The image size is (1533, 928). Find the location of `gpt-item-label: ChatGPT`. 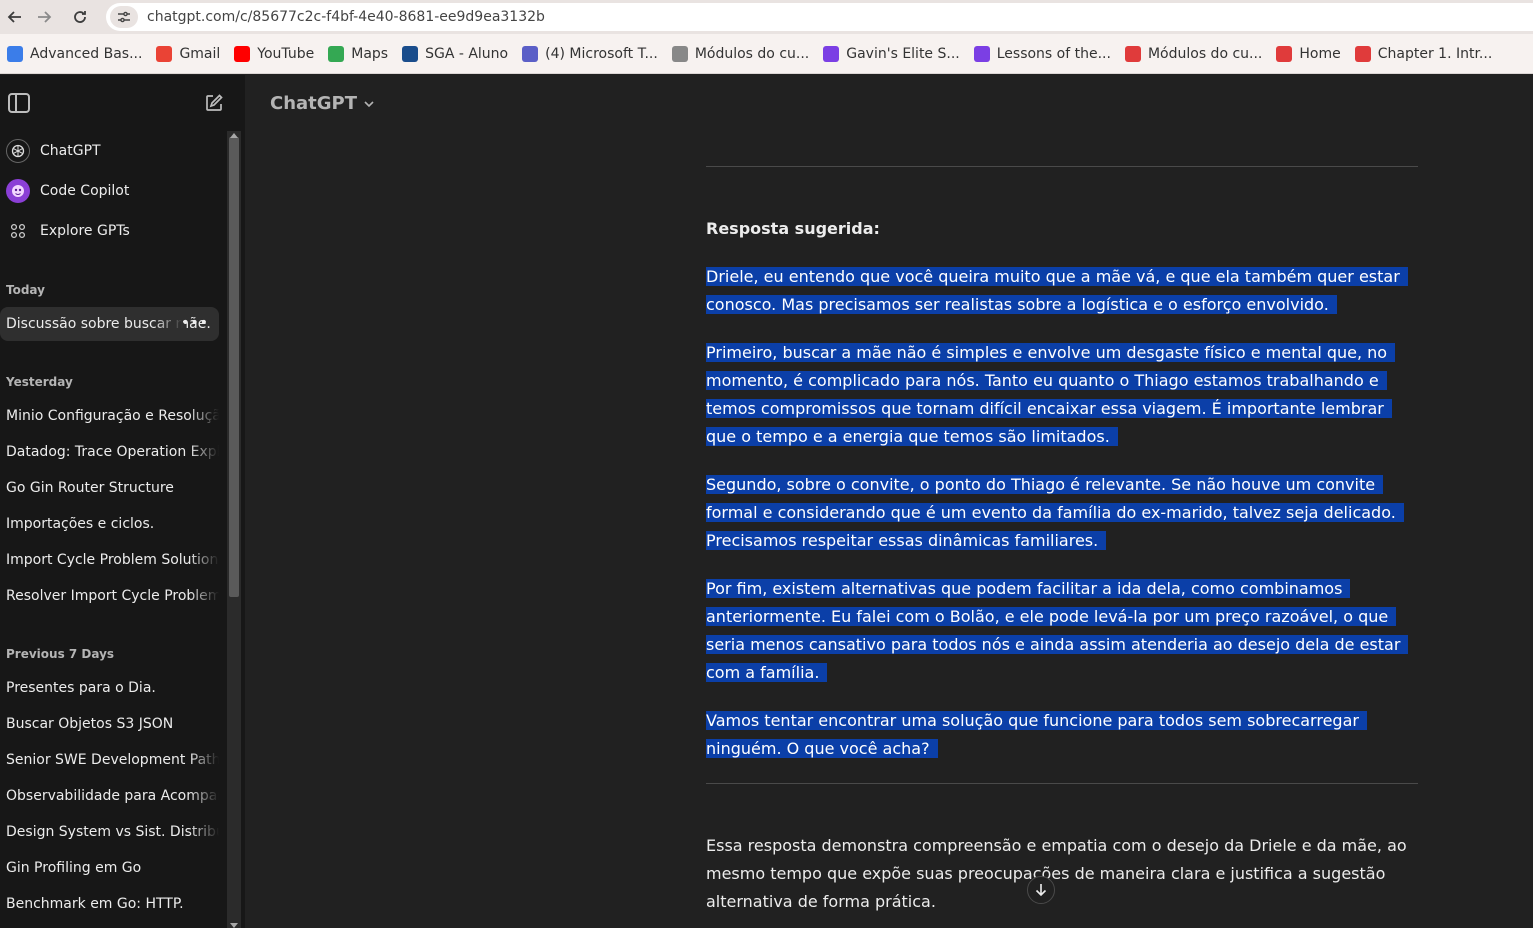

gpt-item-label: ChatGPT is located at coordinates (70, 151).